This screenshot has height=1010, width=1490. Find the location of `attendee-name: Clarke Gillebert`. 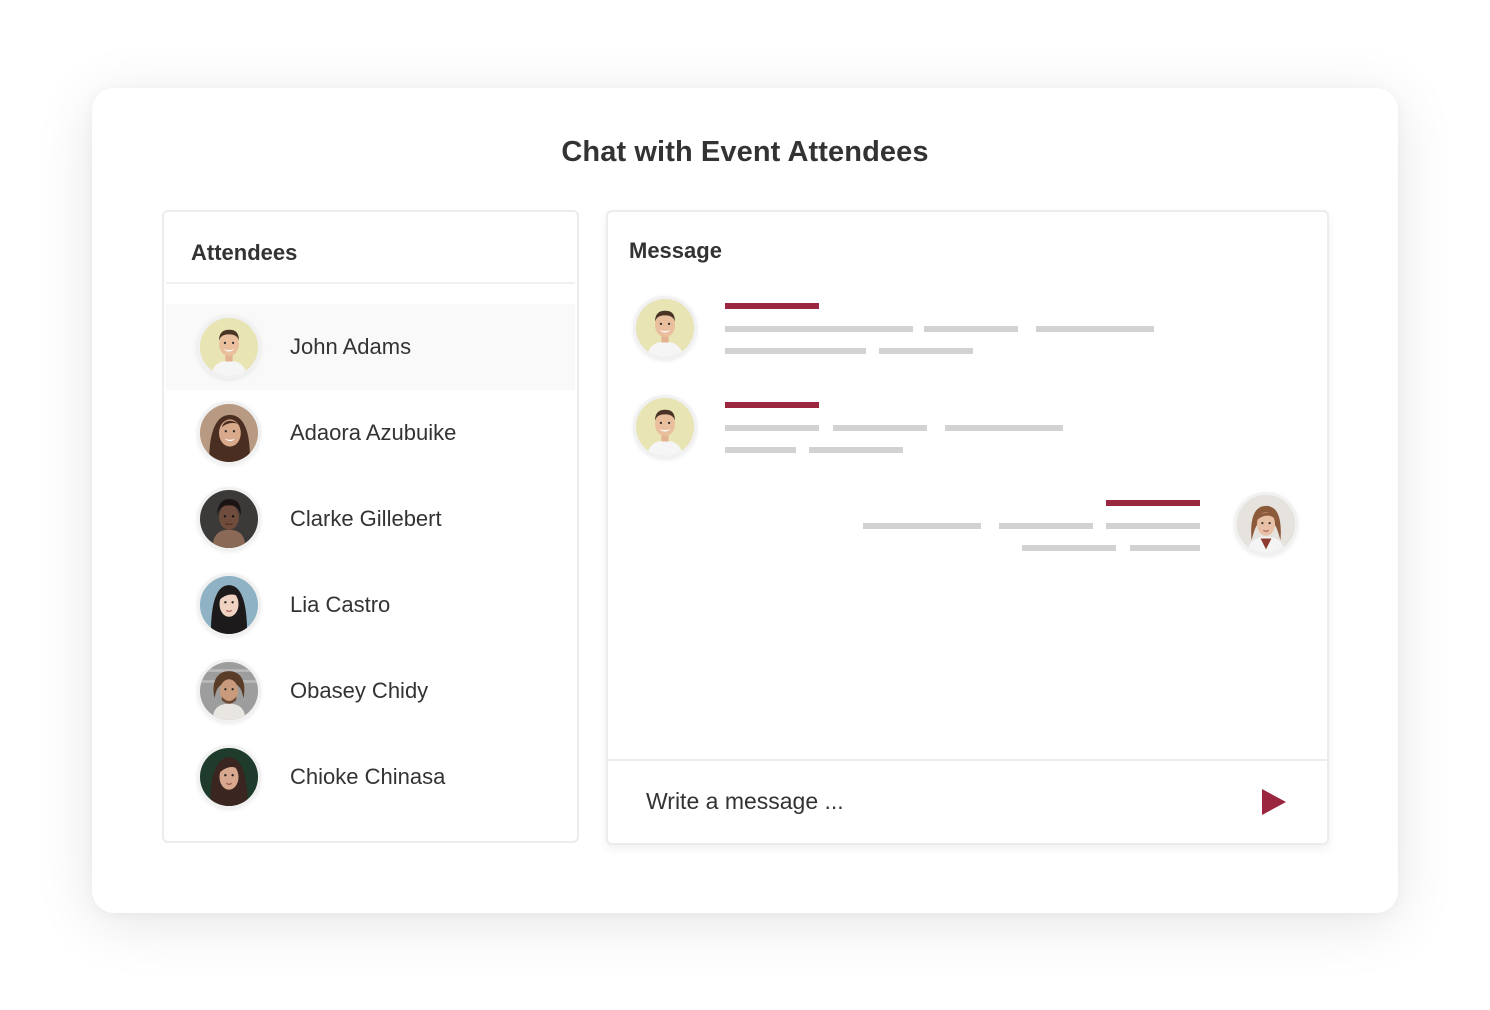

attendee-name: Clarke Gillebert is located at coordinates (366, 518).